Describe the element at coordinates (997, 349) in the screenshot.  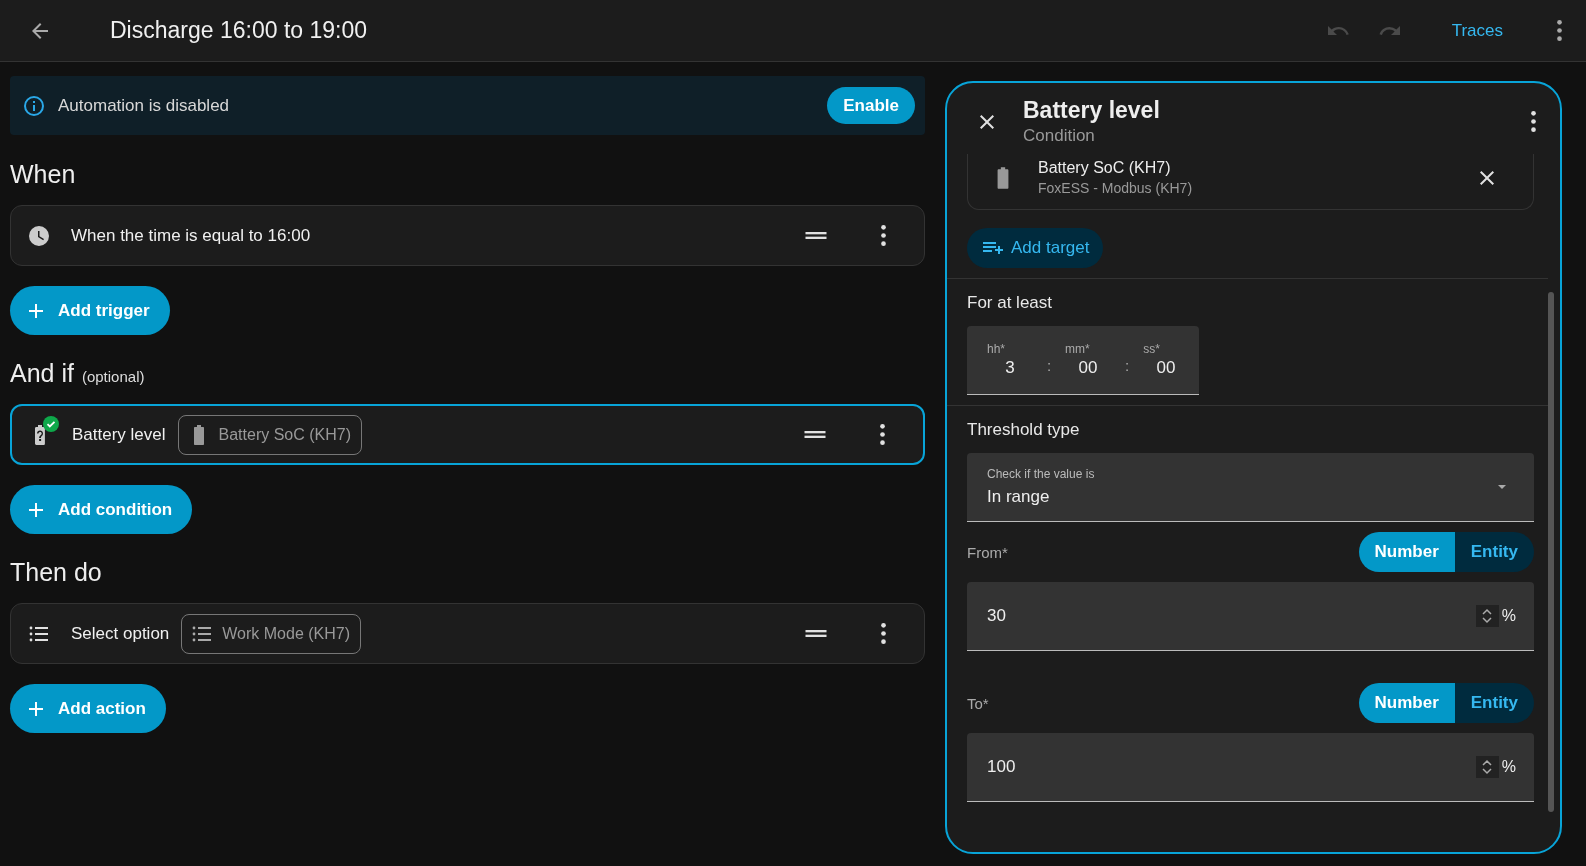
I see `field-label: hh*` at that location.